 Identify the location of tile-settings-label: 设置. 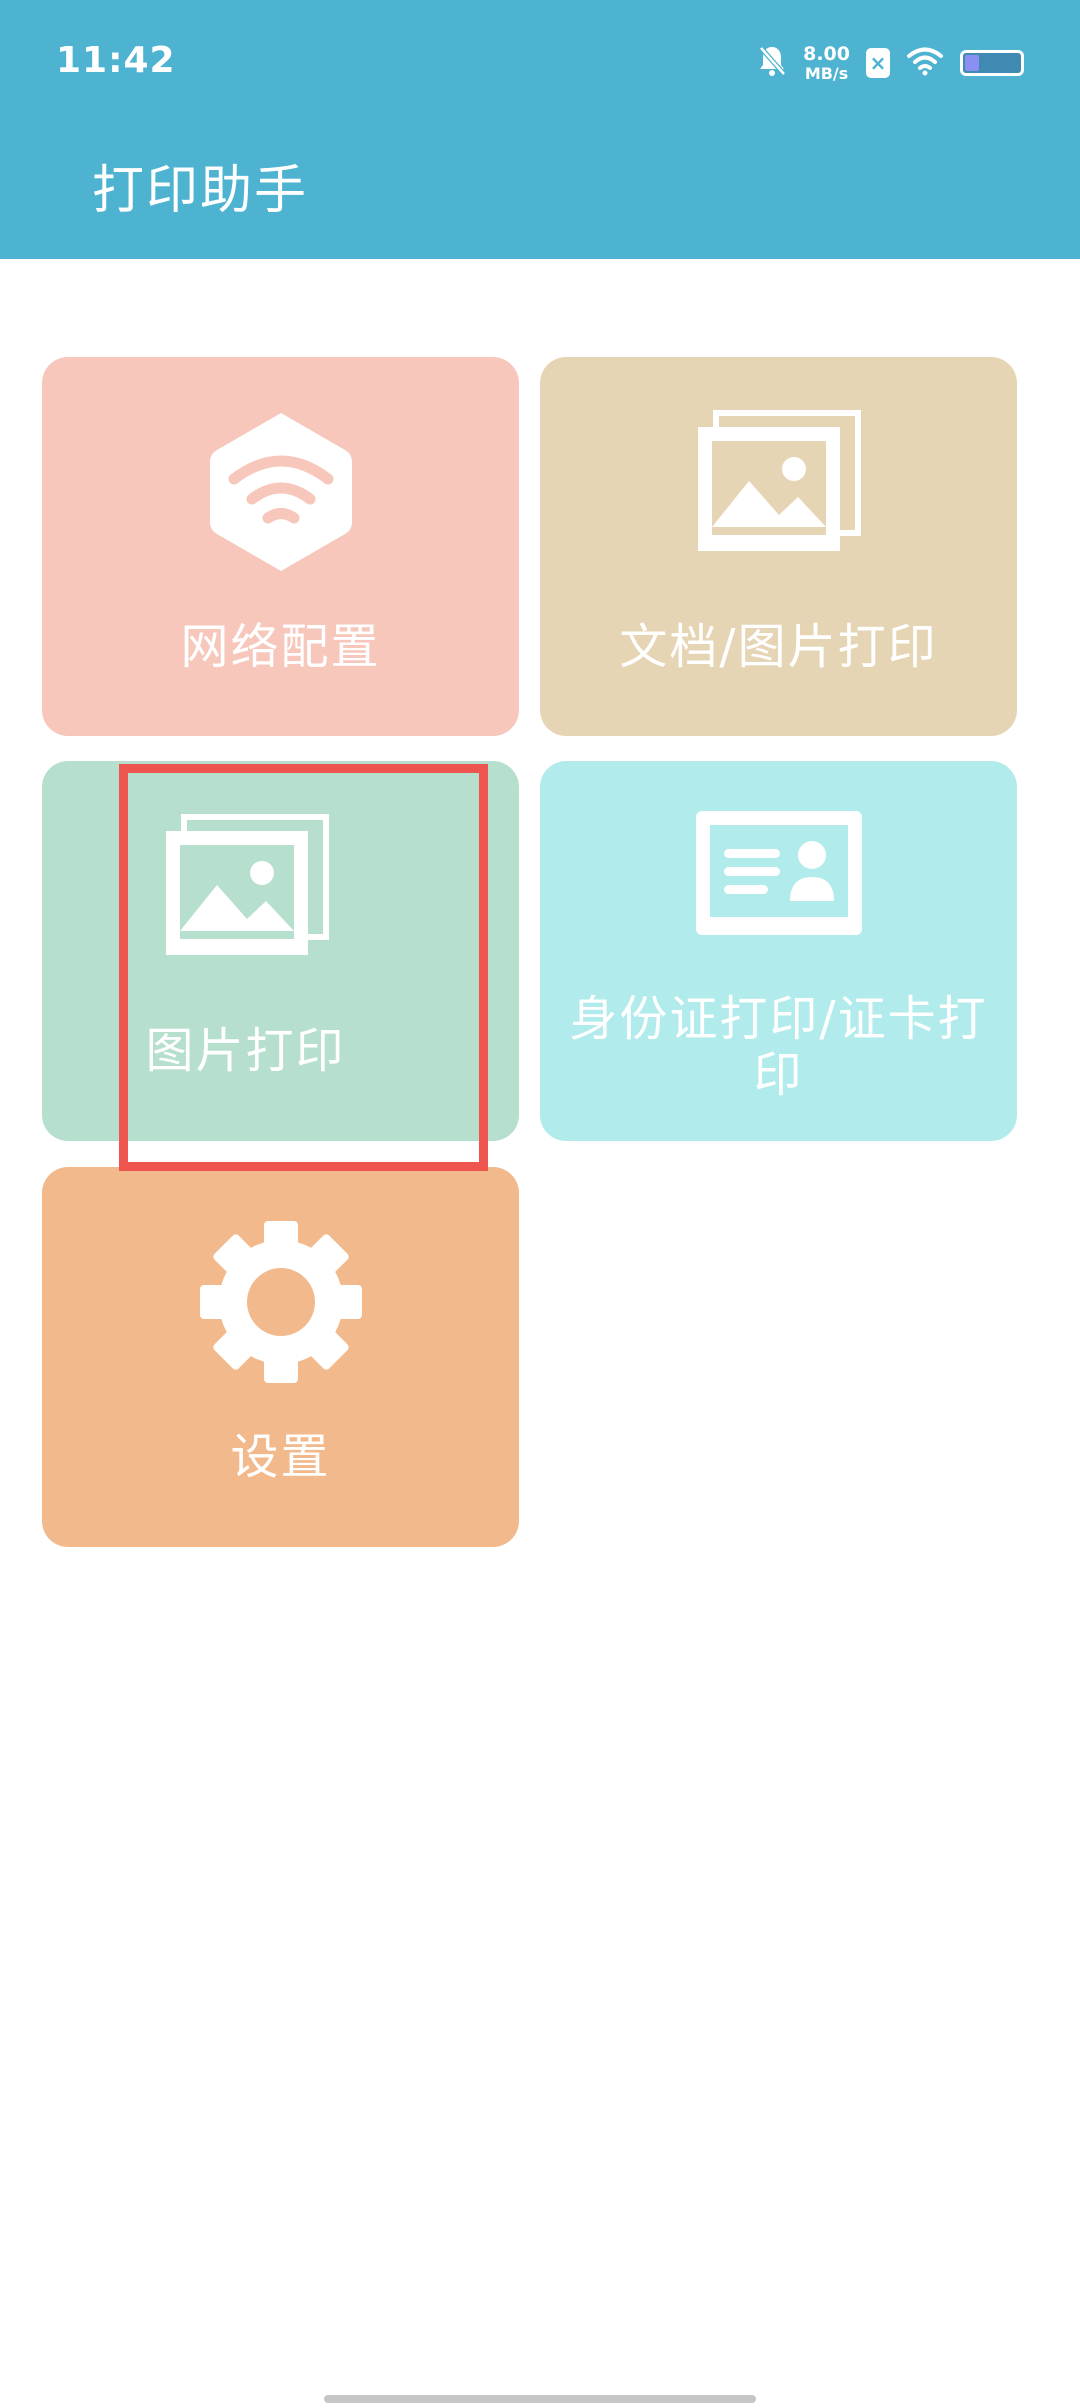
(280, 1457).